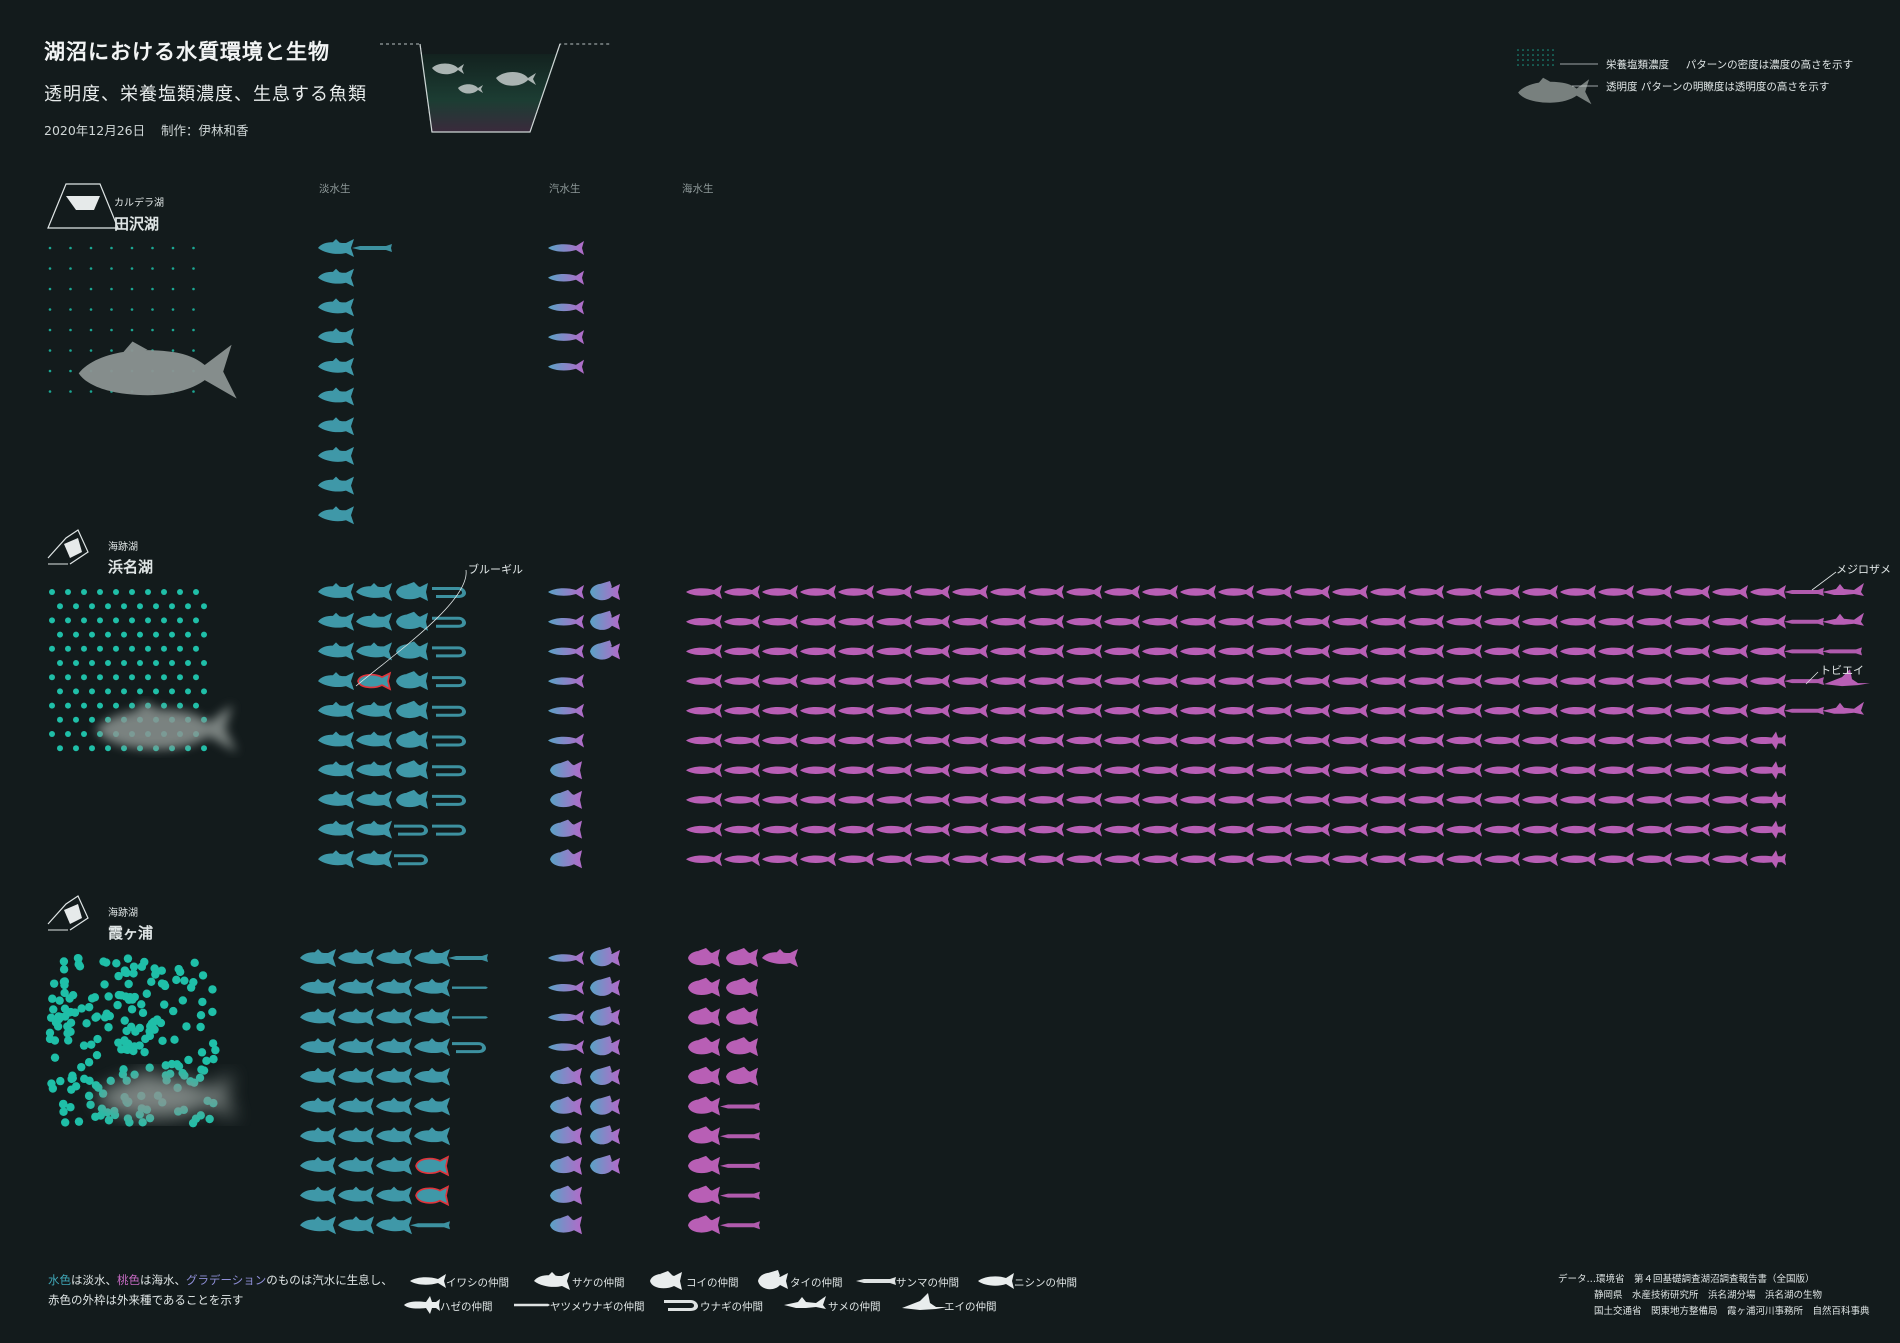  What do you see at coordinates (1717, 86) in the screenshot?
I see `legend-clarity: 透明度 パターンの明瞭度は透明度の高さを示す` at bounding box center [1717, 86].